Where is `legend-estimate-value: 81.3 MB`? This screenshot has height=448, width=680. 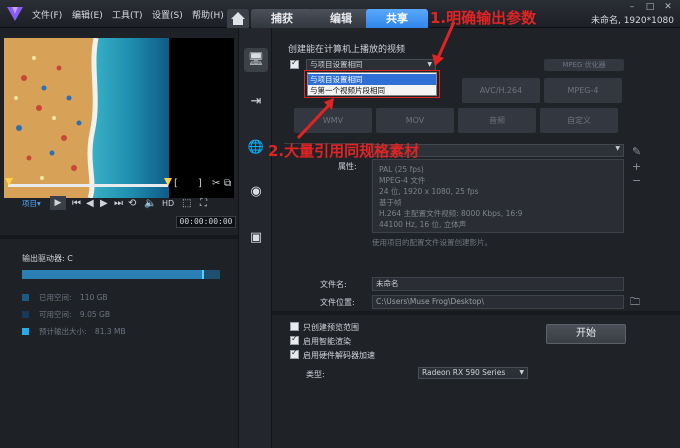
legend-estimate-value: 81.3 MB is located at coordinates (110, 331).